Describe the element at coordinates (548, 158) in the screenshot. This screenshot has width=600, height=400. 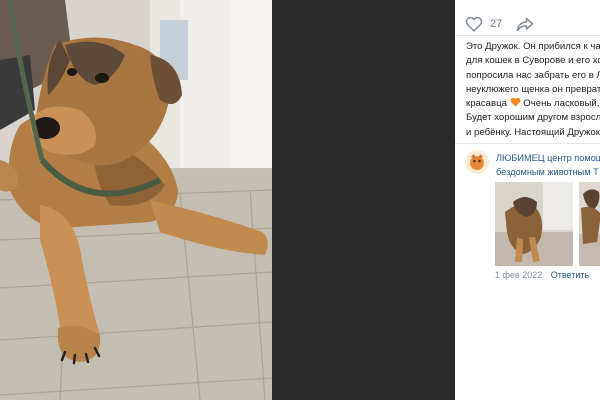
I see `comment-author-line: ЛЮБИМЕЦ центр помощ` at that location.